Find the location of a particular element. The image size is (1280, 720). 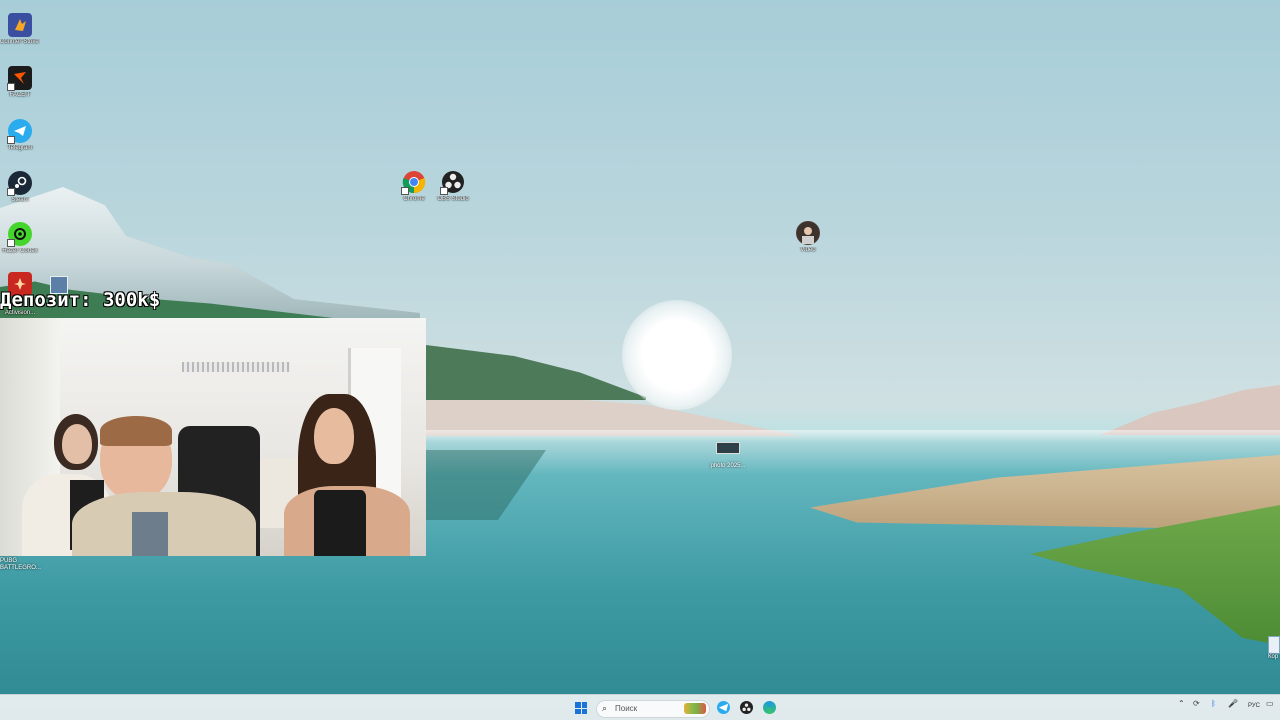

desktop-icon-telegram: Telegram is located at coordinates (20, 135).